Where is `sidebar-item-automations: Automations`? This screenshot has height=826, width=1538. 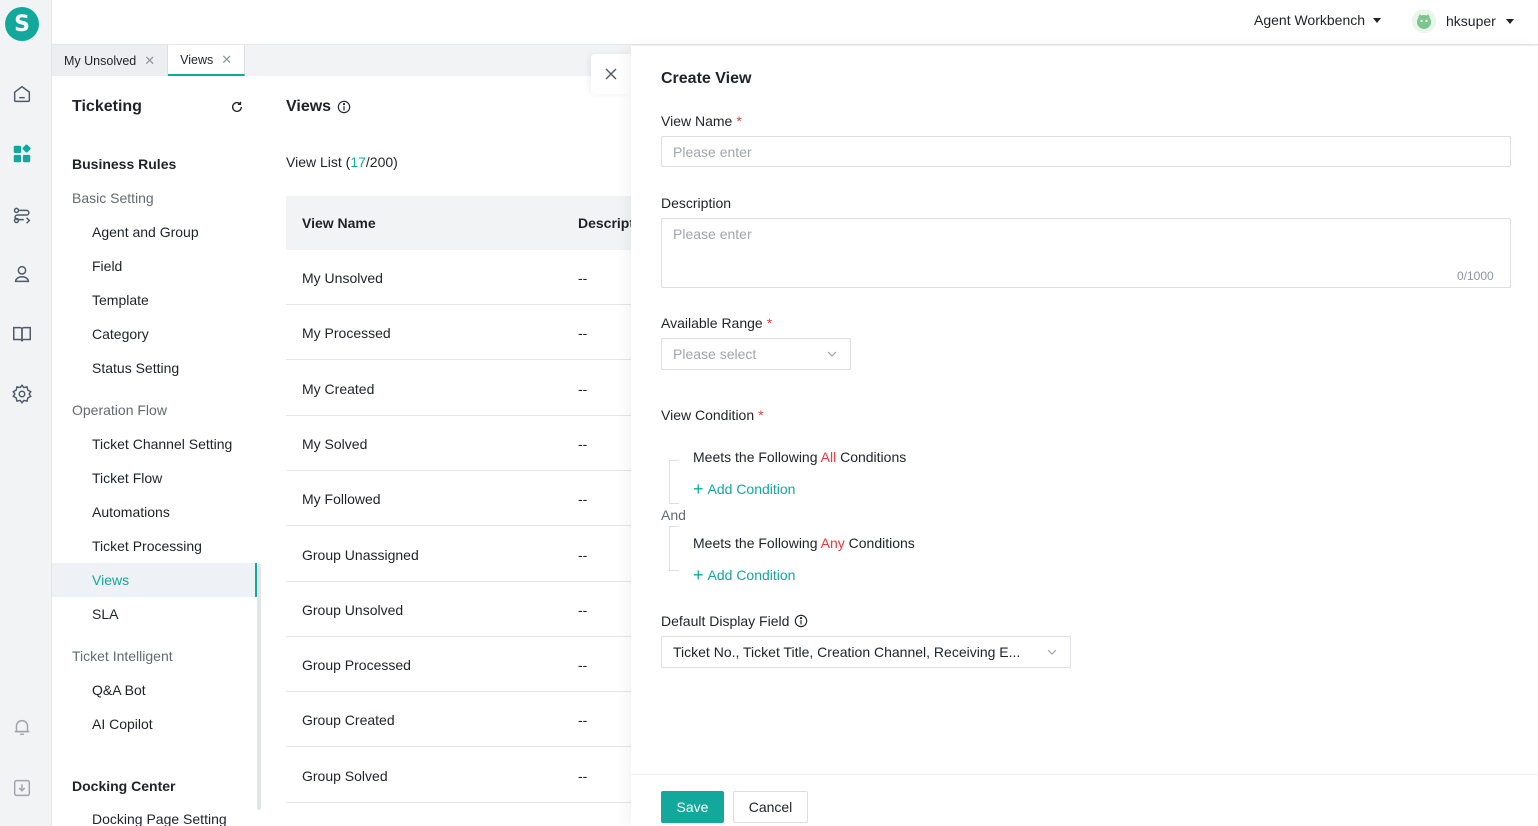 sidebar-item-automations: Automations is located at coordinates (154, 512).